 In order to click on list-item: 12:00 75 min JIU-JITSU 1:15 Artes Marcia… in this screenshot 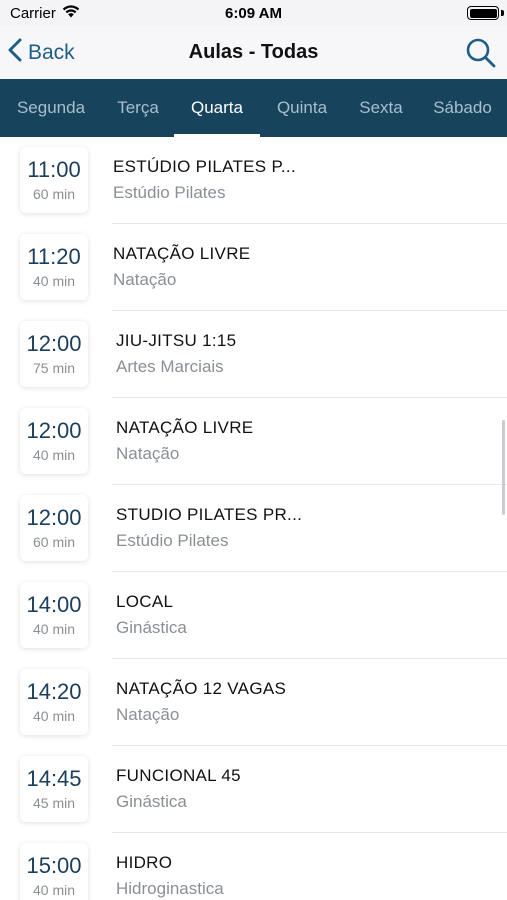, I will do `click(253, 354)`.